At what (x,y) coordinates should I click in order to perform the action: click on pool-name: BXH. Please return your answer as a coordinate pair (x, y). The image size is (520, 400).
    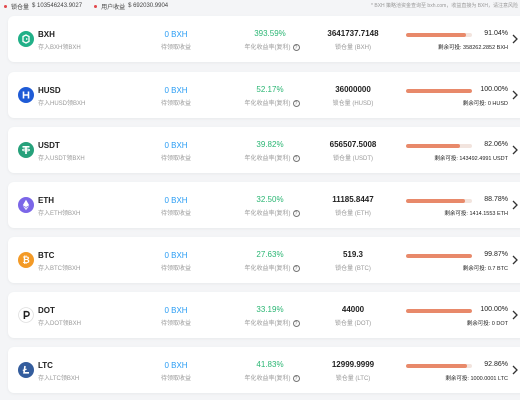
    Looking at the image, I should click on (46, 34).